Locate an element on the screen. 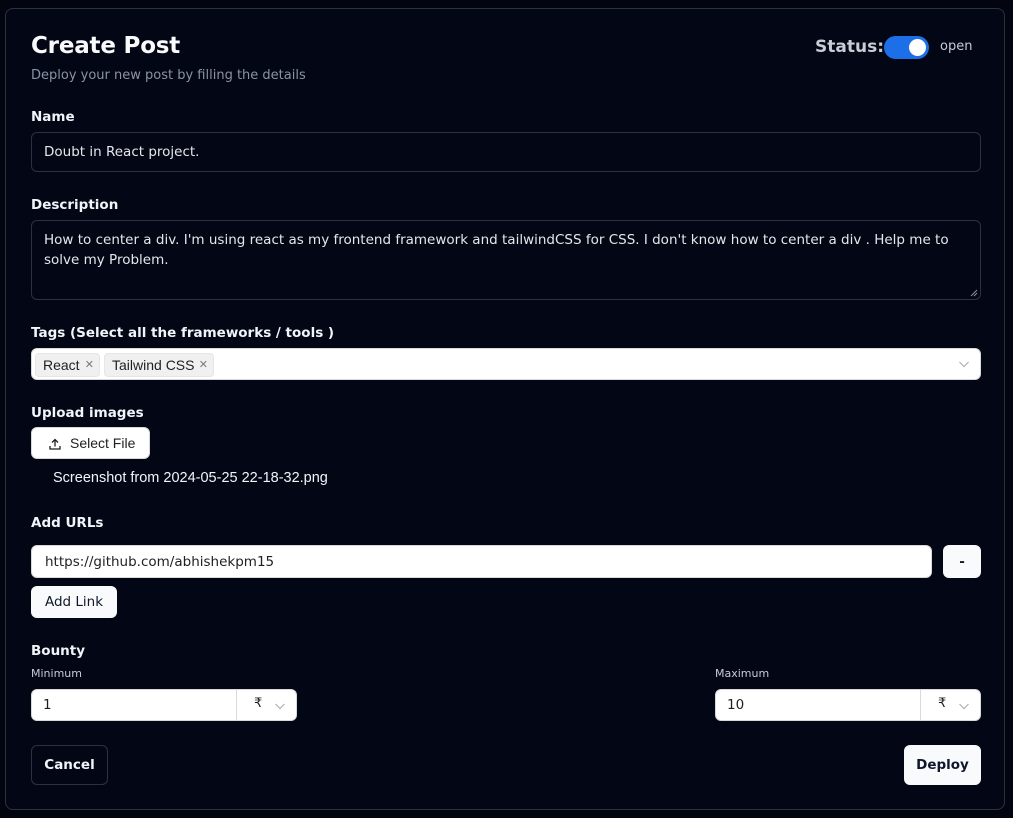 The image size is (1013, 818). resize-handle-icon is located at coordinates (974, 293).